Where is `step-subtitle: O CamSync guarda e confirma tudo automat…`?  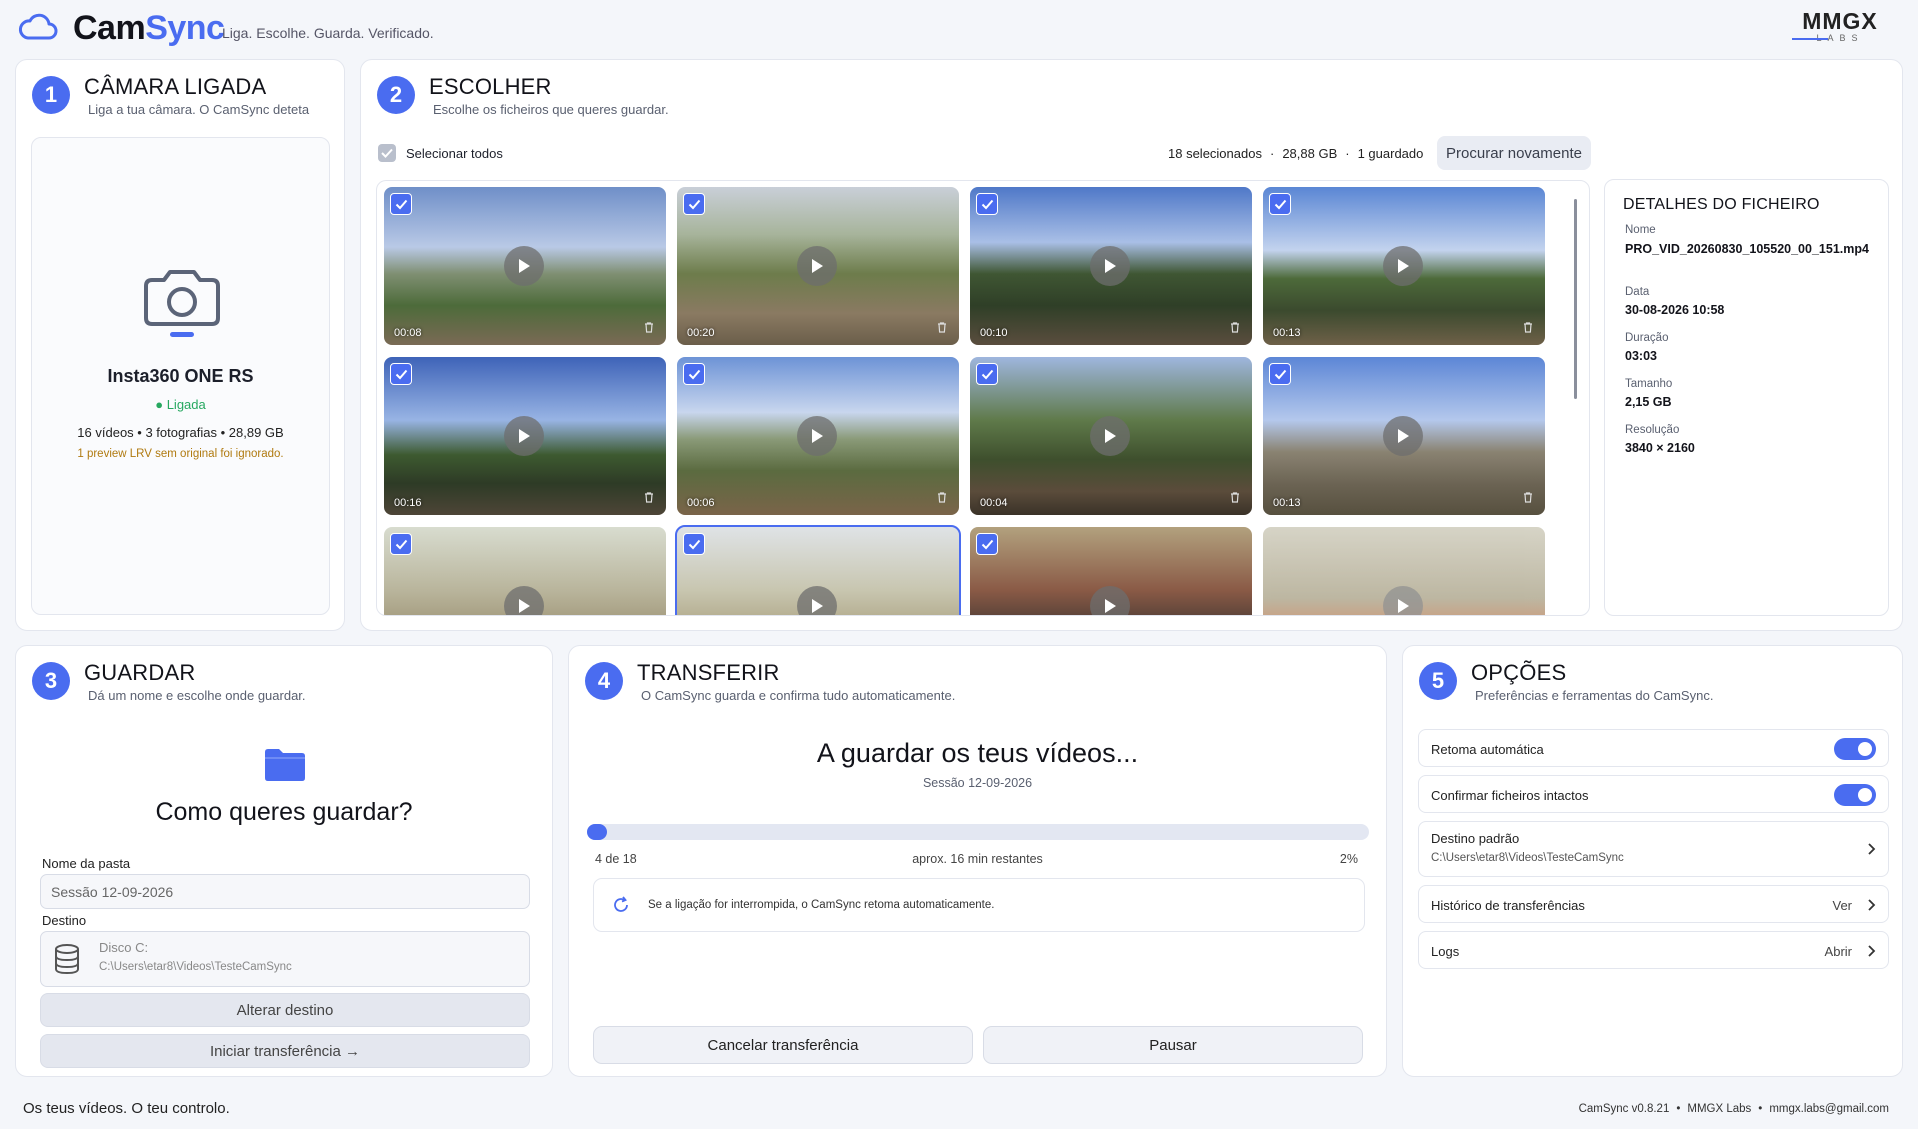 step-subtitle: O CamSync guarda e confirma tudo automat… is located at coordinates (798, 695).